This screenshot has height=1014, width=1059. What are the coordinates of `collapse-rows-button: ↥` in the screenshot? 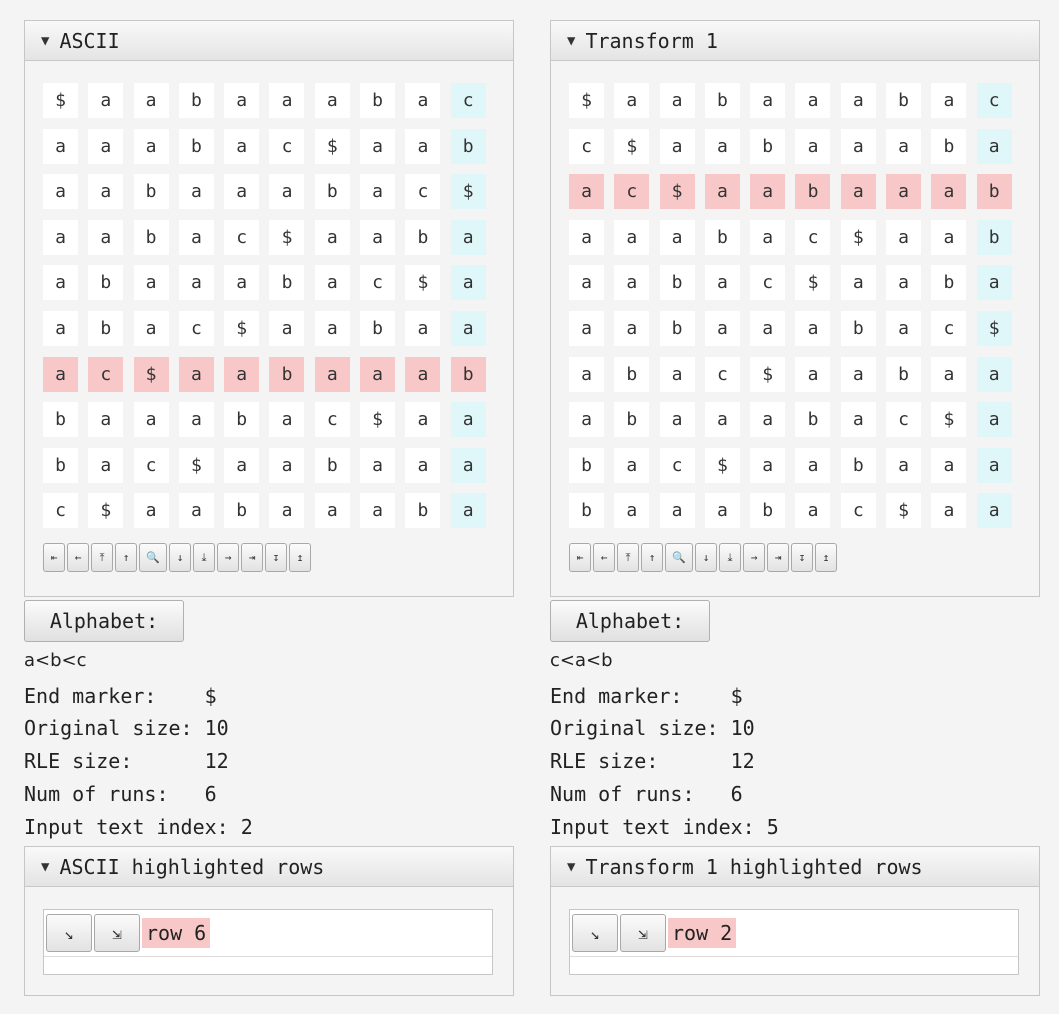 It's located at (300, 557).